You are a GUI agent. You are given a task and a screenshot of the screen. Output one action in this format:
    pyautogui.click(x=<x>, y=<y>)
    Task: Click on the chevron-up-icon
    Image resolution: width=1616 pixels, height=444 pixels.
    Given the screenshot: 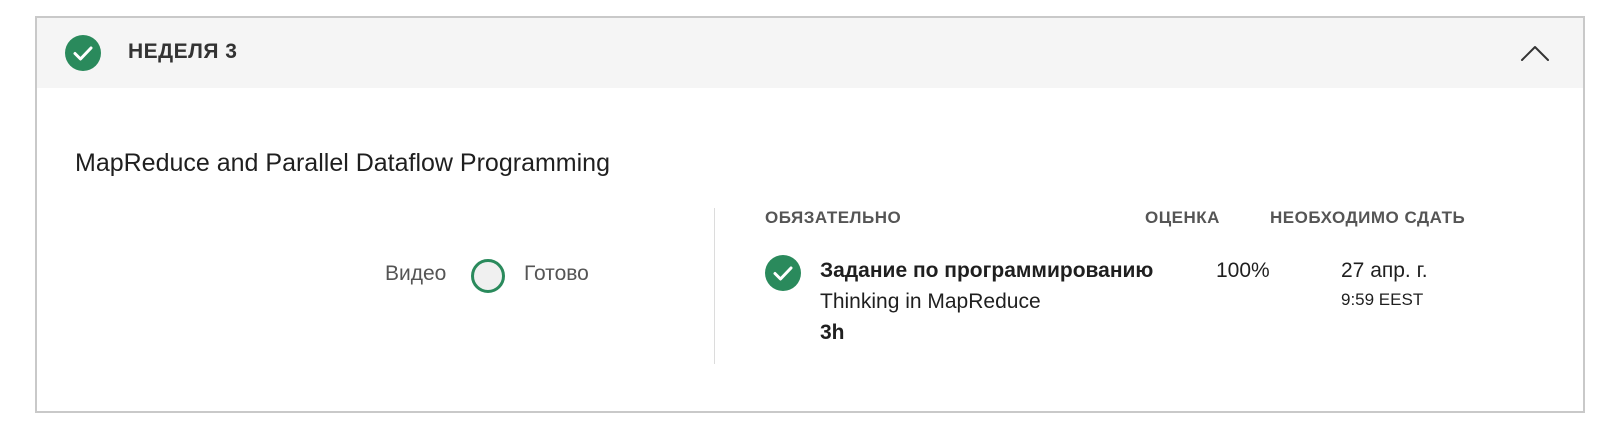 What is the action you would take?
    pyautogui.click(x=1535, y=53)
    